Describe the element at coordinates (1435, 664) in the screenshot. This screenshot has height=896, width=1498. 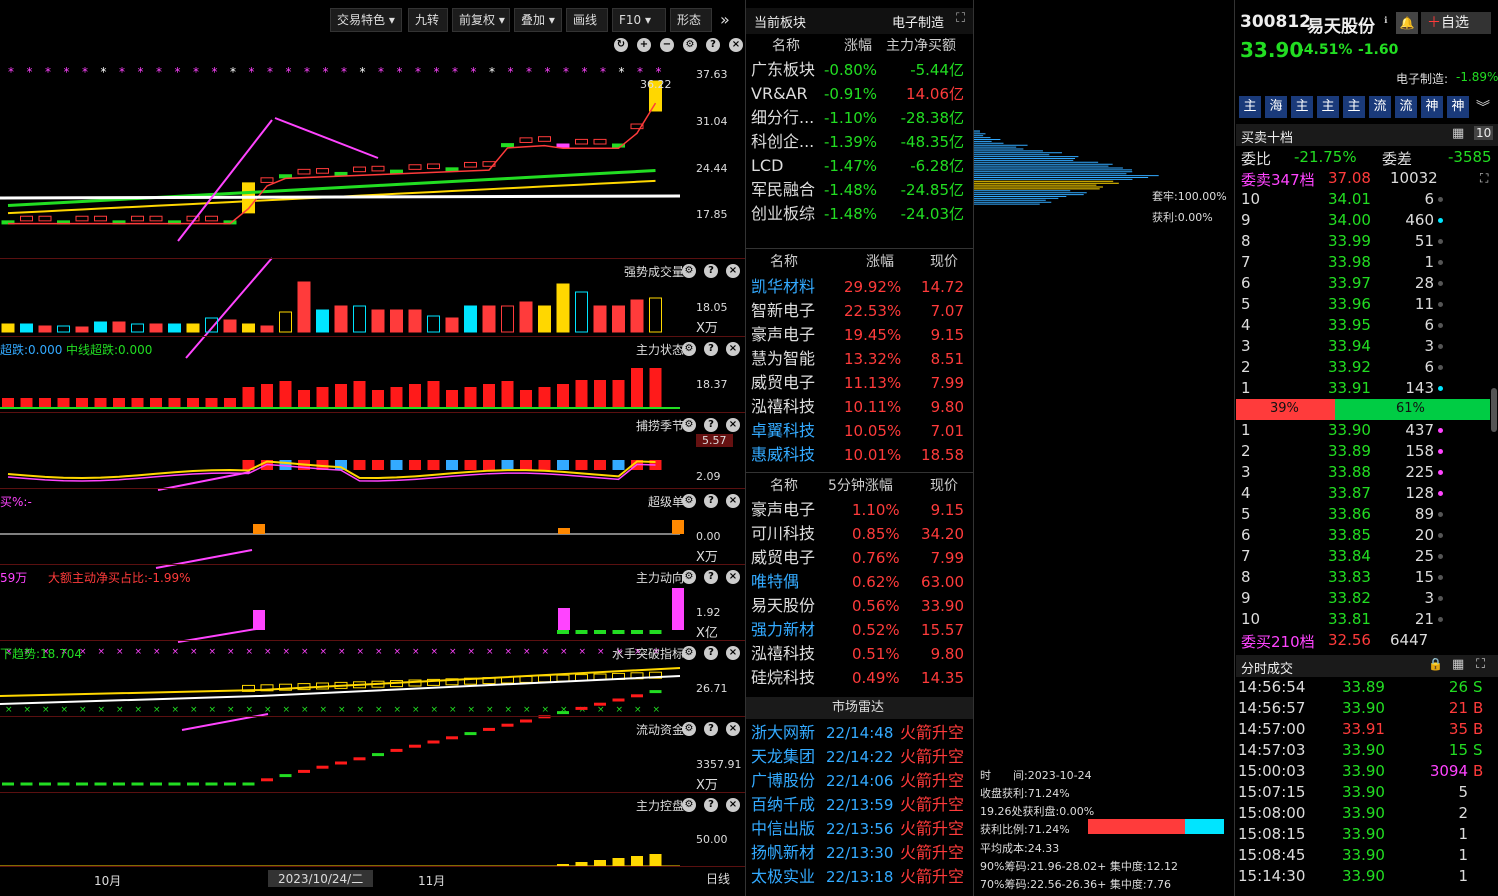
I see `lock-icon: 🔒` at that location.